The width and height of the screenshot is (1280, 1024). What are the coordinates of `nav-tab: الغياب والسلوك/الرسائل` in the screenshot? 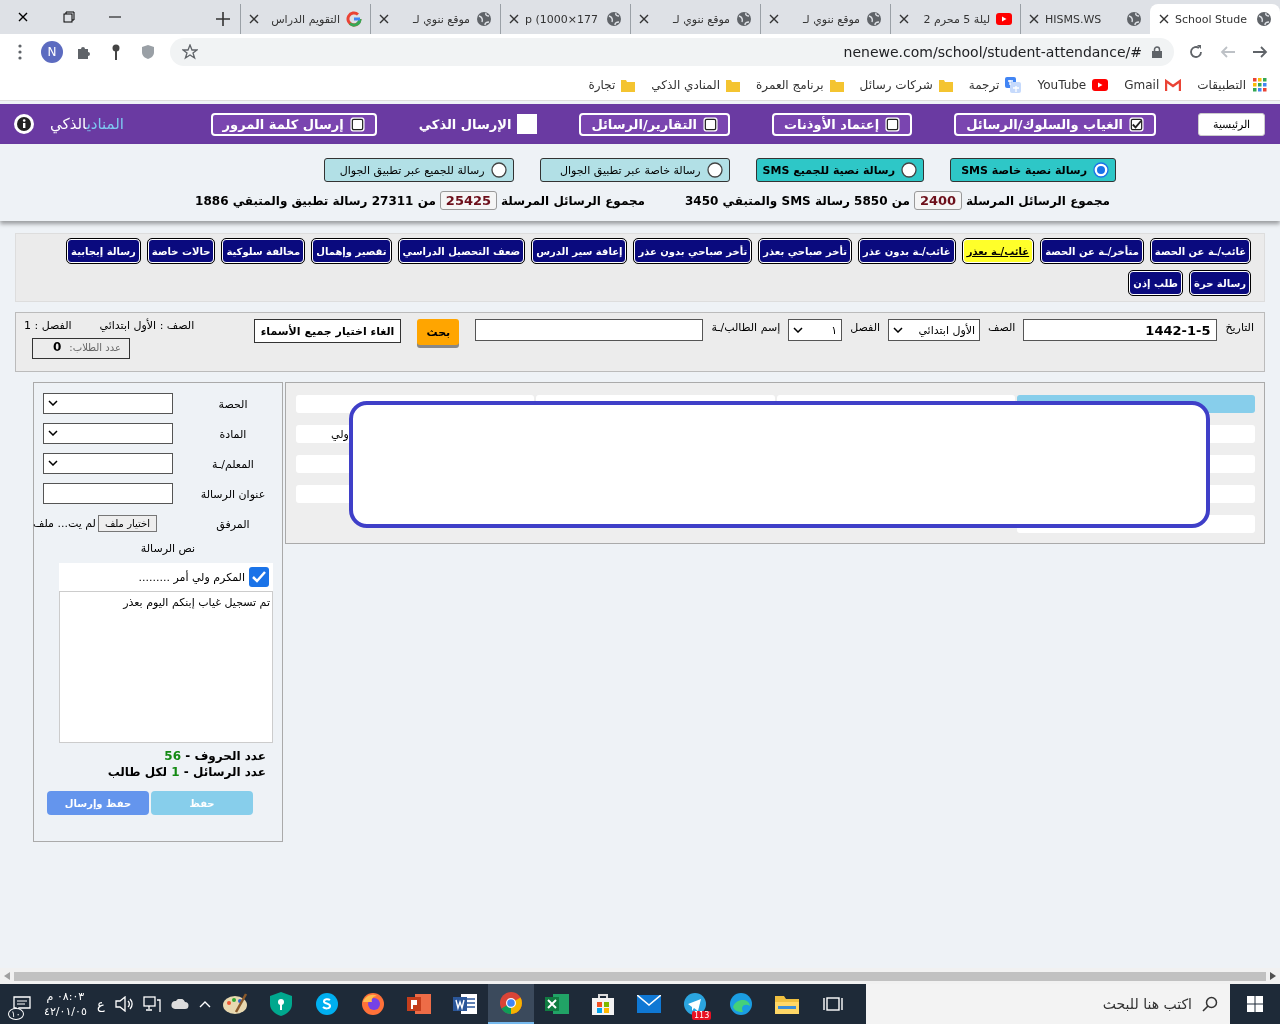 It's located at (1055, 124).